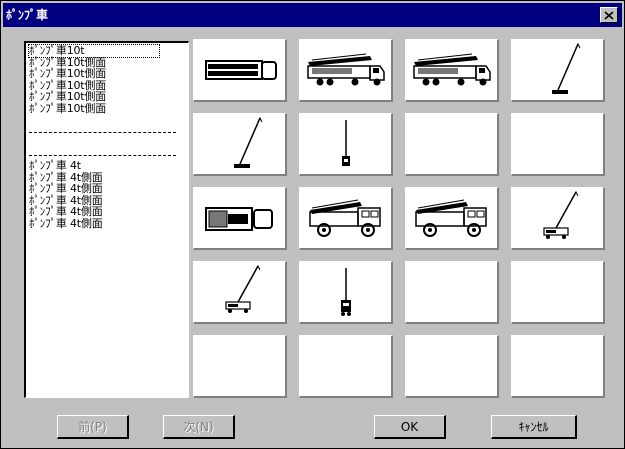  Describe the element at coordinates (94, 51) in the screenshot. I see `list-item: ﾎﾟﾝﾌﾟ車10t` at that location.